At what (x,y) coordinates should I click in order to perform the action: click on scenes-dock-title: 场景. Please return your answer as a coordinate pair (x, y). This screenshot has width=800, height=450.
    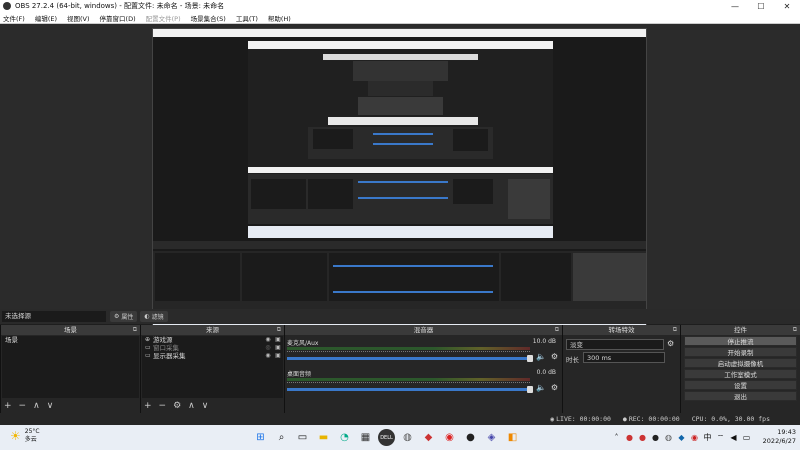
    Looking at the image, I should click on (70, 330).